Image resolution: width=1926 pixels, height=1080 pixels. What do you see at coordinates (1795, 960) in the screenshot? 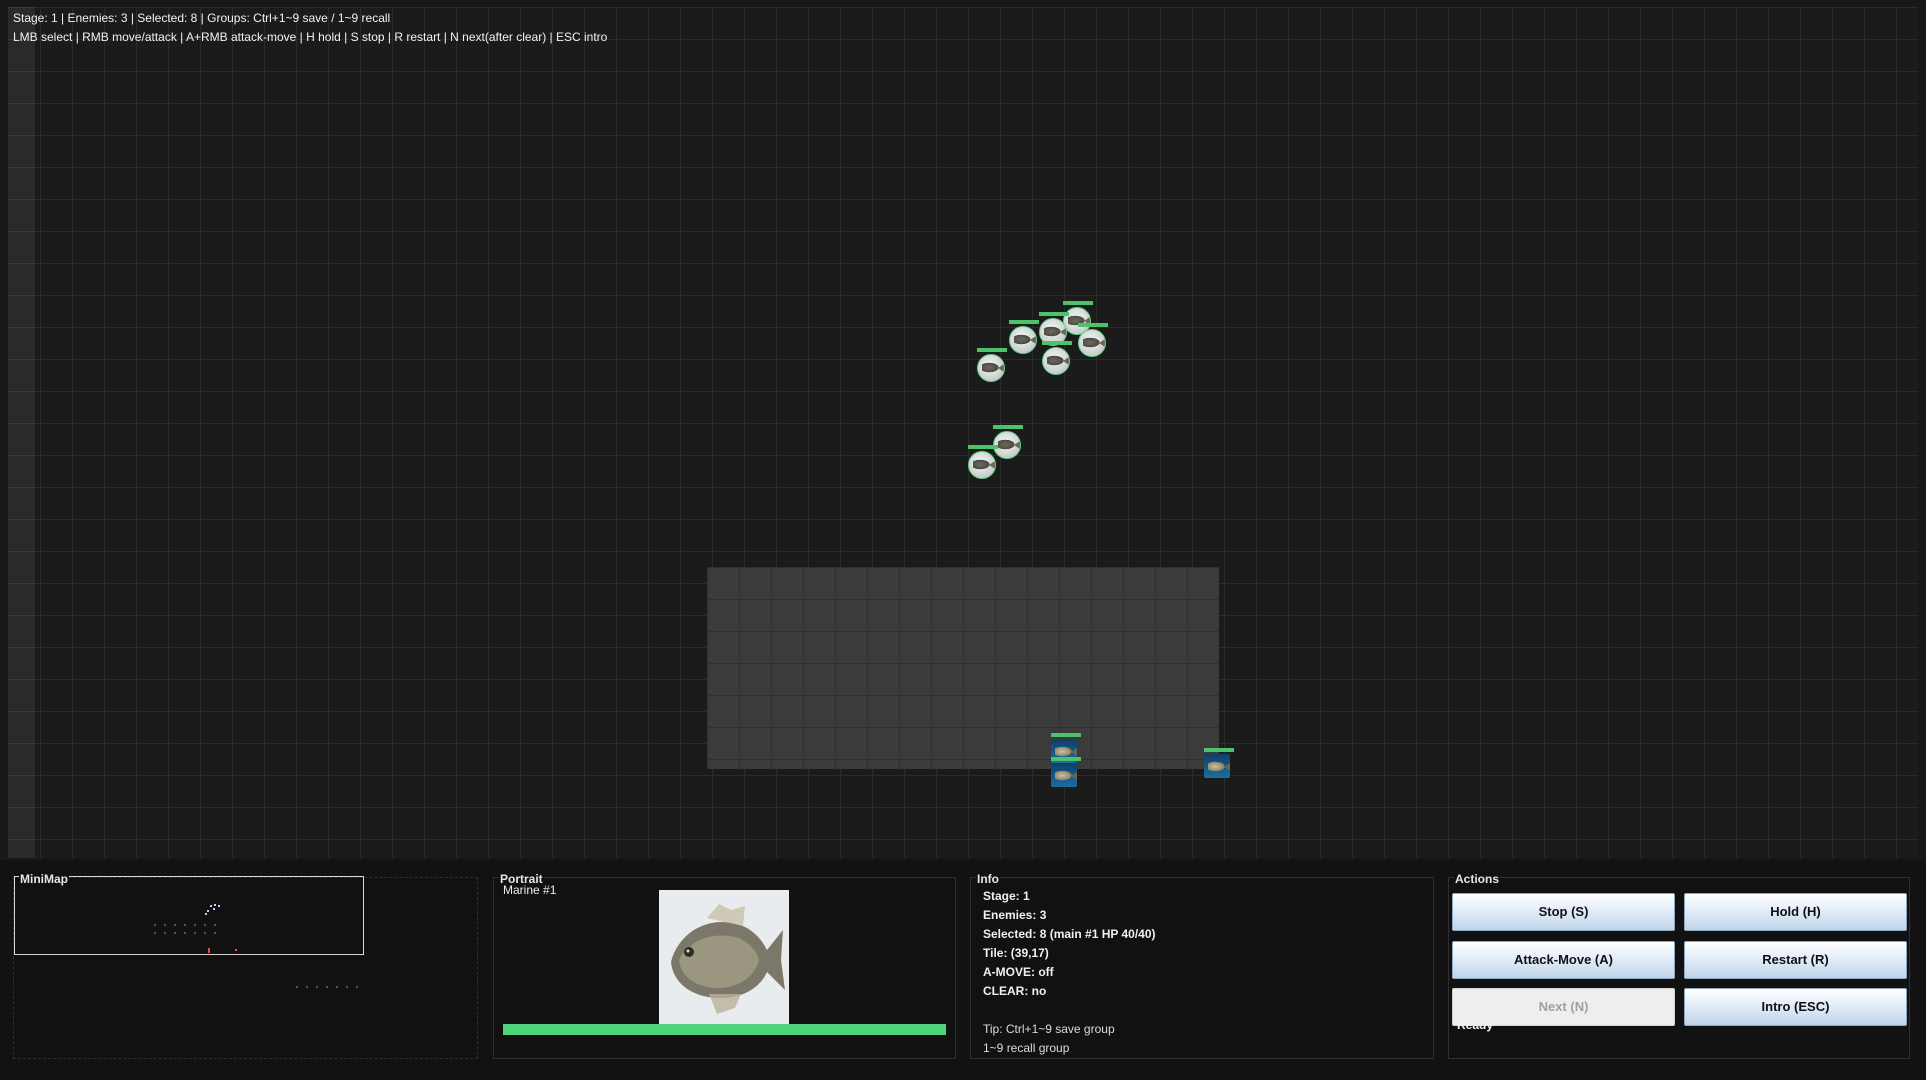
I see `restart-button: Restart (R)` at bounding box center [1795, 960].